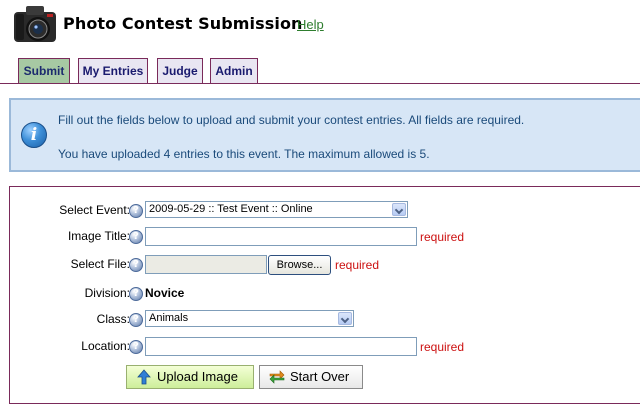 The height and width of the screenshot is (416, 640). What do you see at coordinates (105, 346) in the screenshot?
I see `location-label: Location:` at bounding box center [105, 346].